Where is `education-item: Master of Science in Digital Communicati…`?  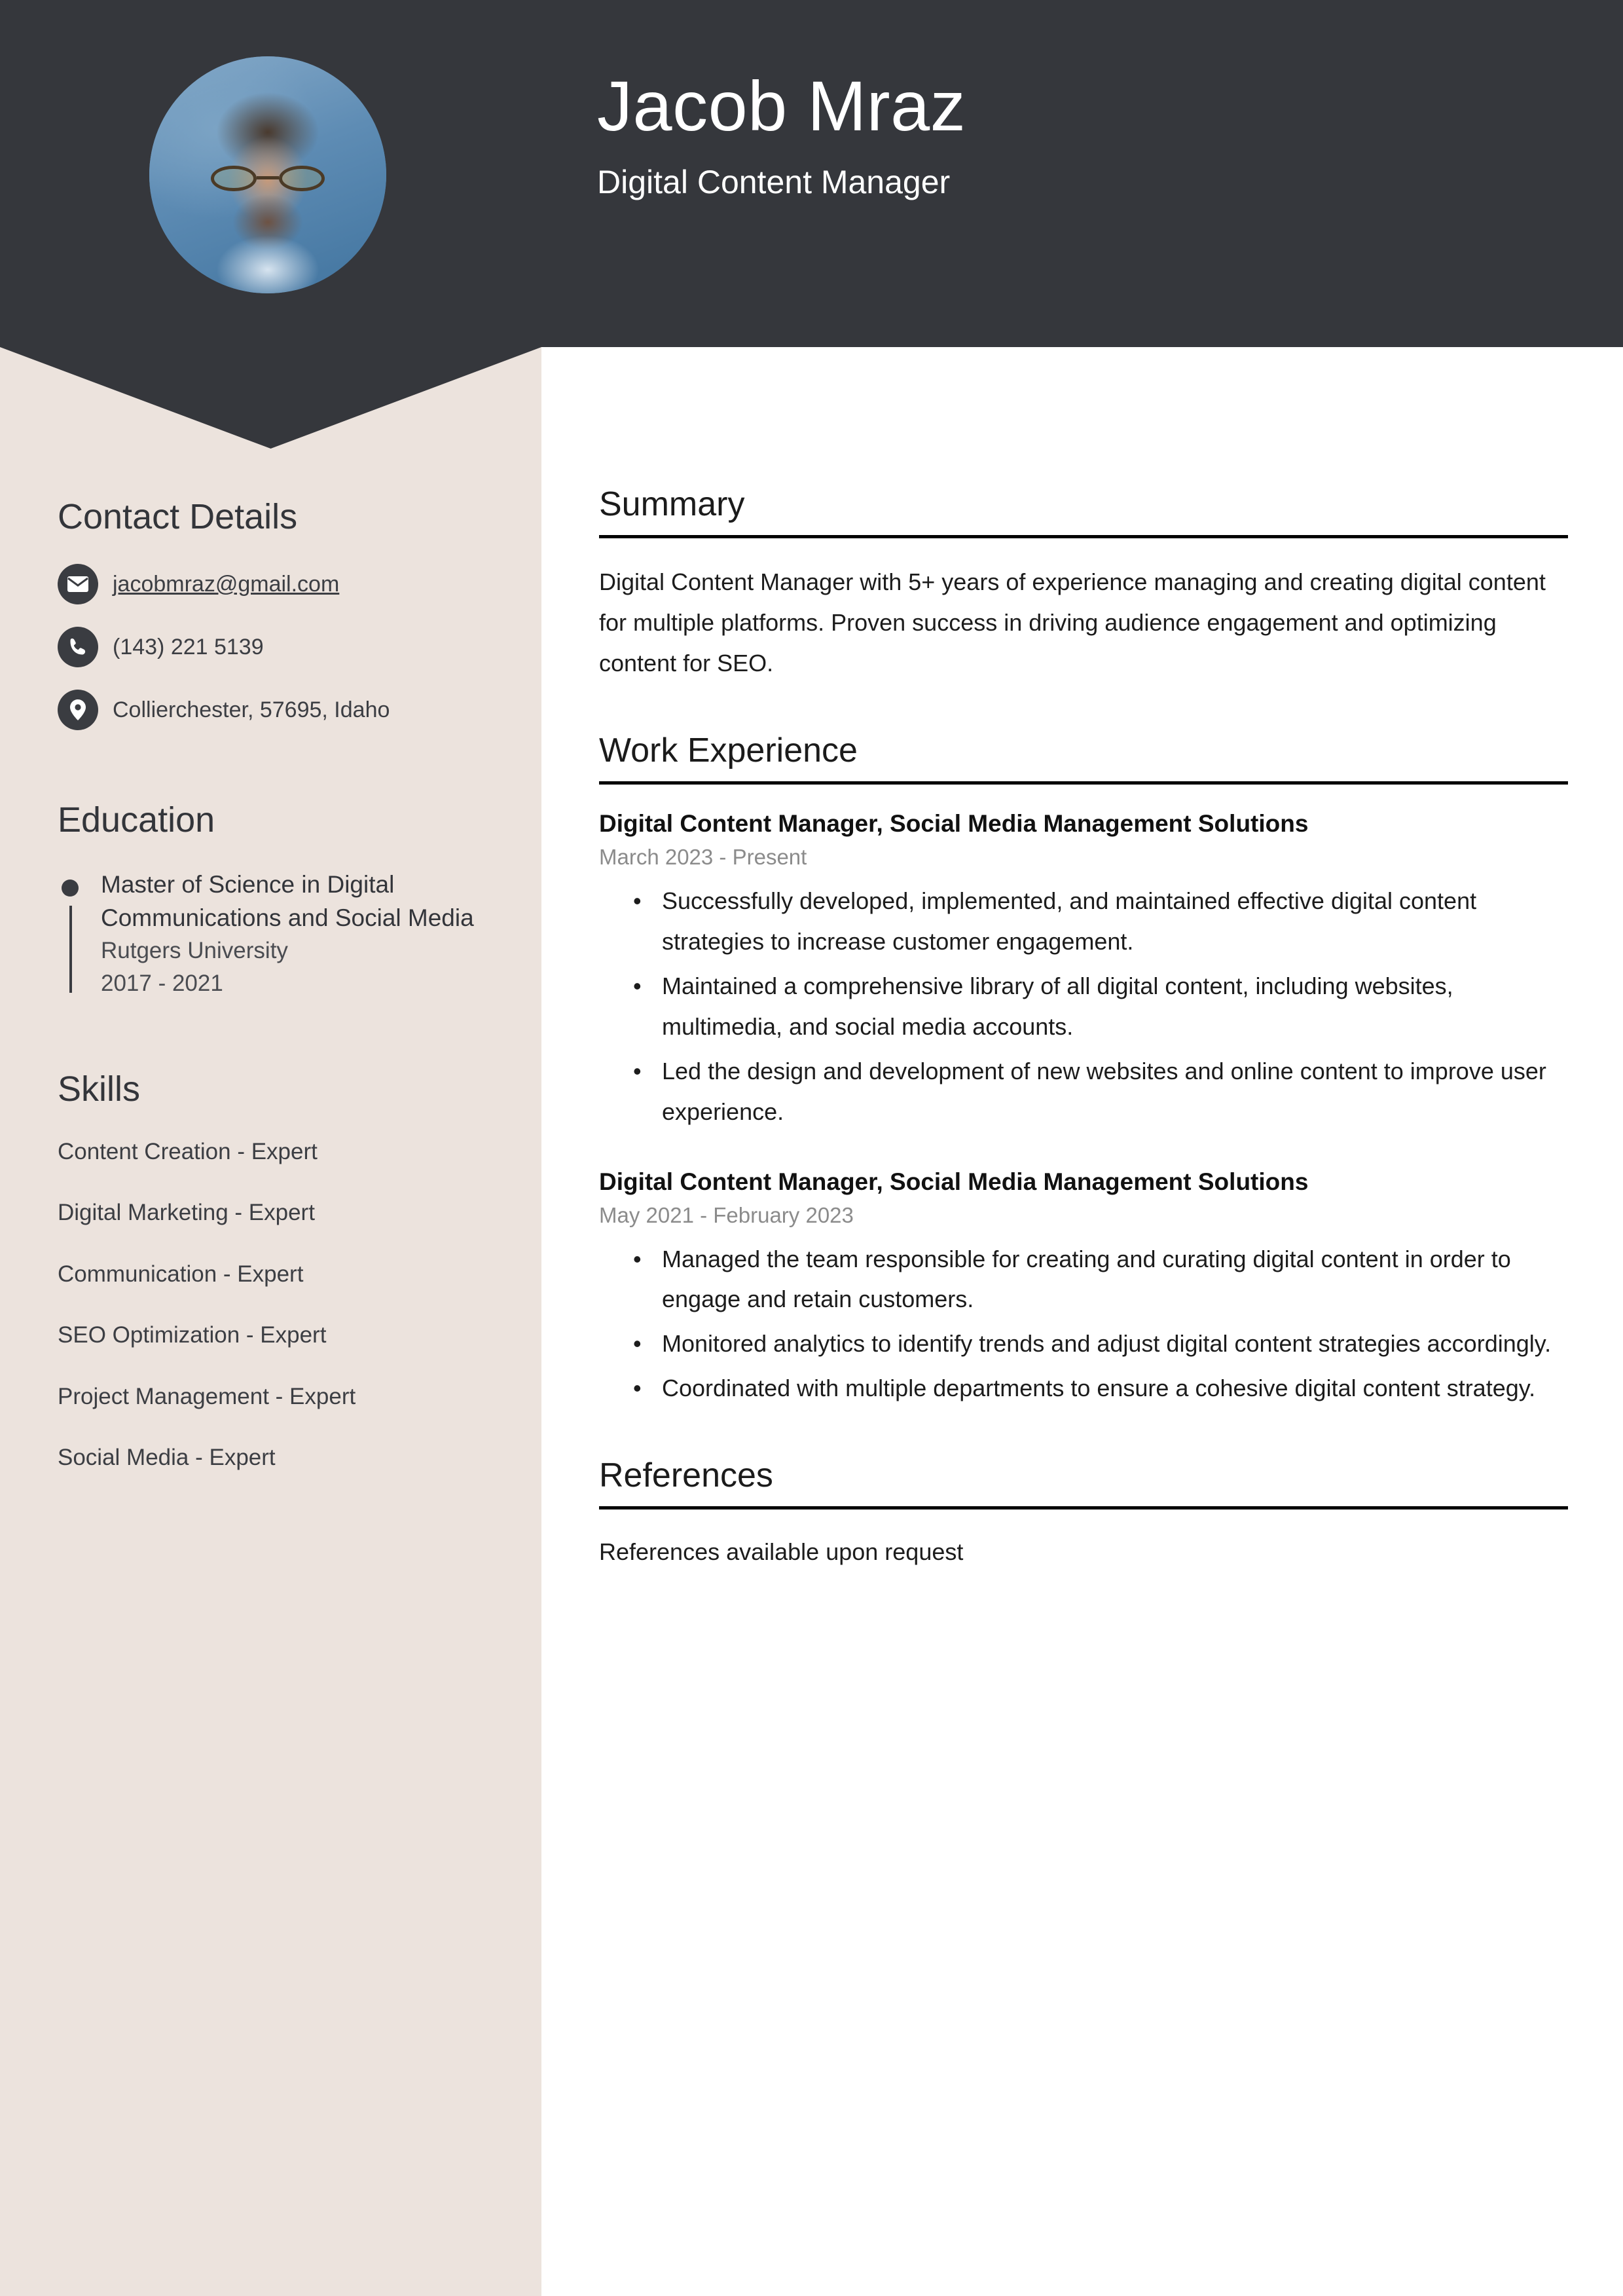
education-item: Master of Science in Digital Communicati… is located at coordinates (280, 934).